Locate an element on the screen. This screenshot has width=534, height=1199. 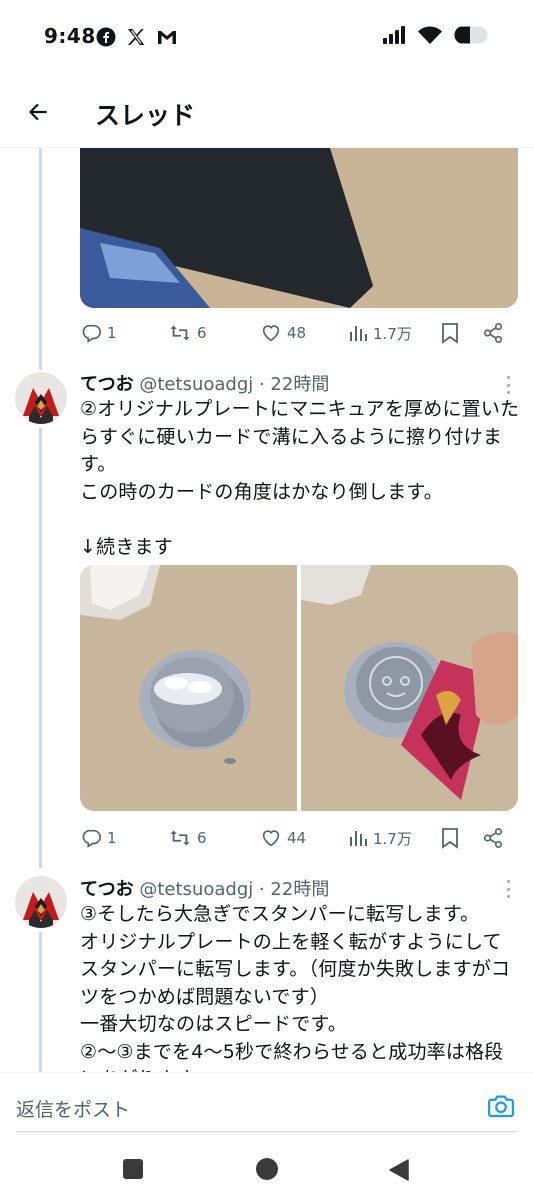
home-button is located at coordinates (267, 1171).